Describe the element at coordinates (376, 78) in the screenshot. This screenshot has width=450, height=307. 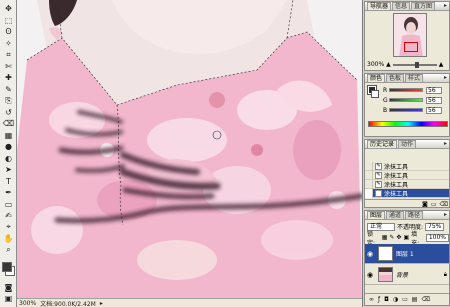
I see `tab-color: 颜色` at that location.